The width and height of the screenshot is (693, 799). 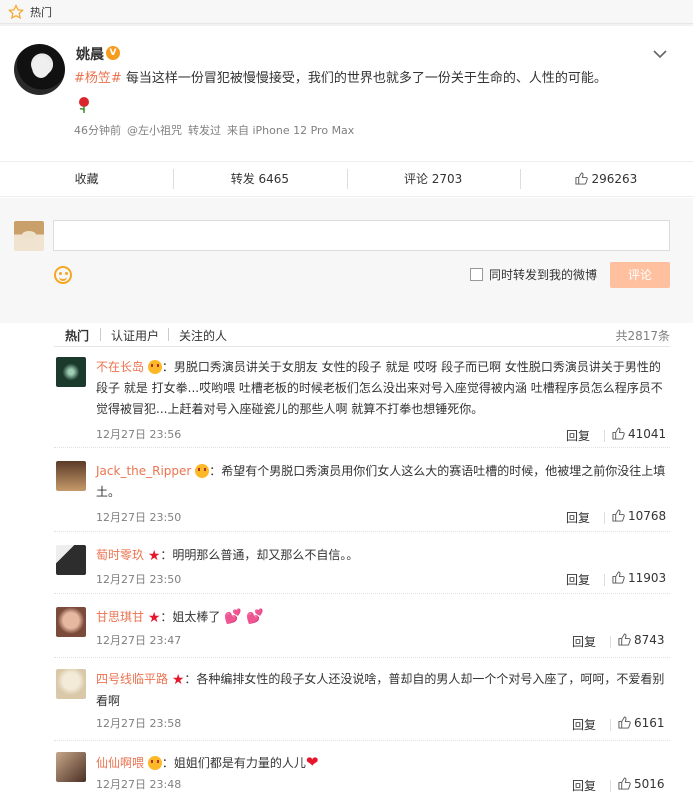 What do you see at coordinates (543, 274) in the screenshot?
I see `also-forward-label: 同时转发到我的微博` at bounding box center [543, 274].